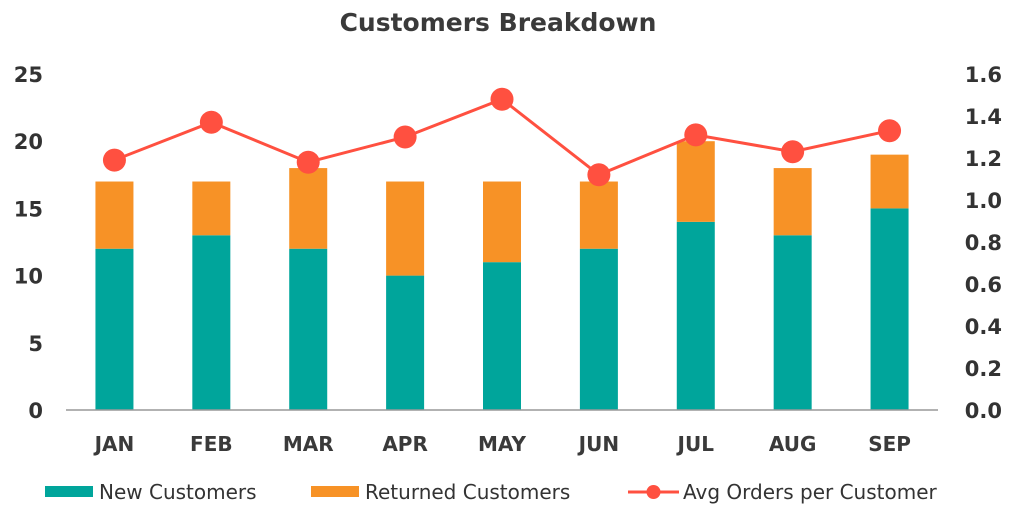  What do you see at coordinates (983, 411) in the screenshot?
I see `right-tick-label: 0.0` at bounding box center [983, 411].